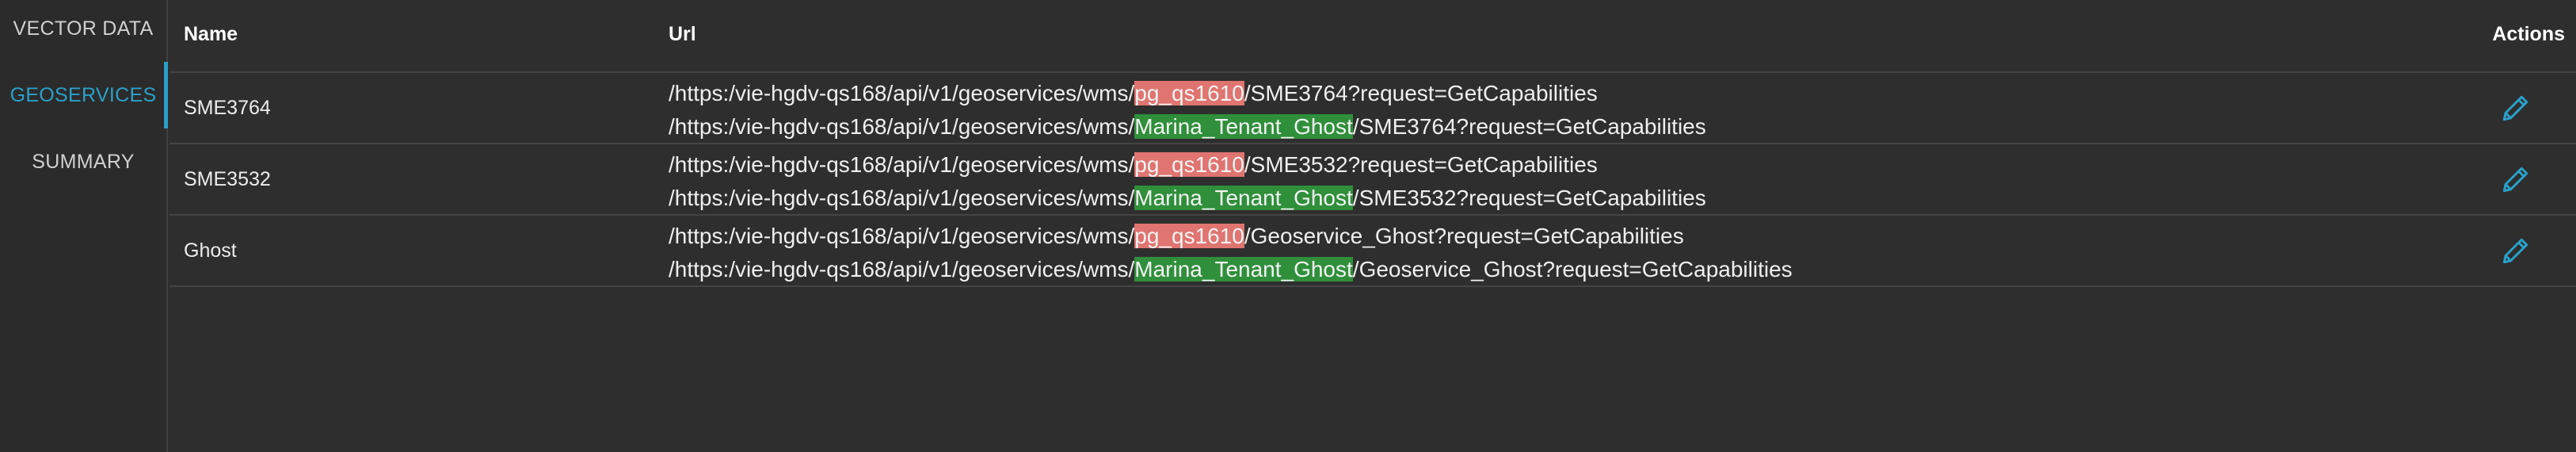 The height and width of the screenshot is (452, 2576). Describe the element at coordinates (2528, 34) in the screenshot. I see `column-header-actions: Actions` at that location.